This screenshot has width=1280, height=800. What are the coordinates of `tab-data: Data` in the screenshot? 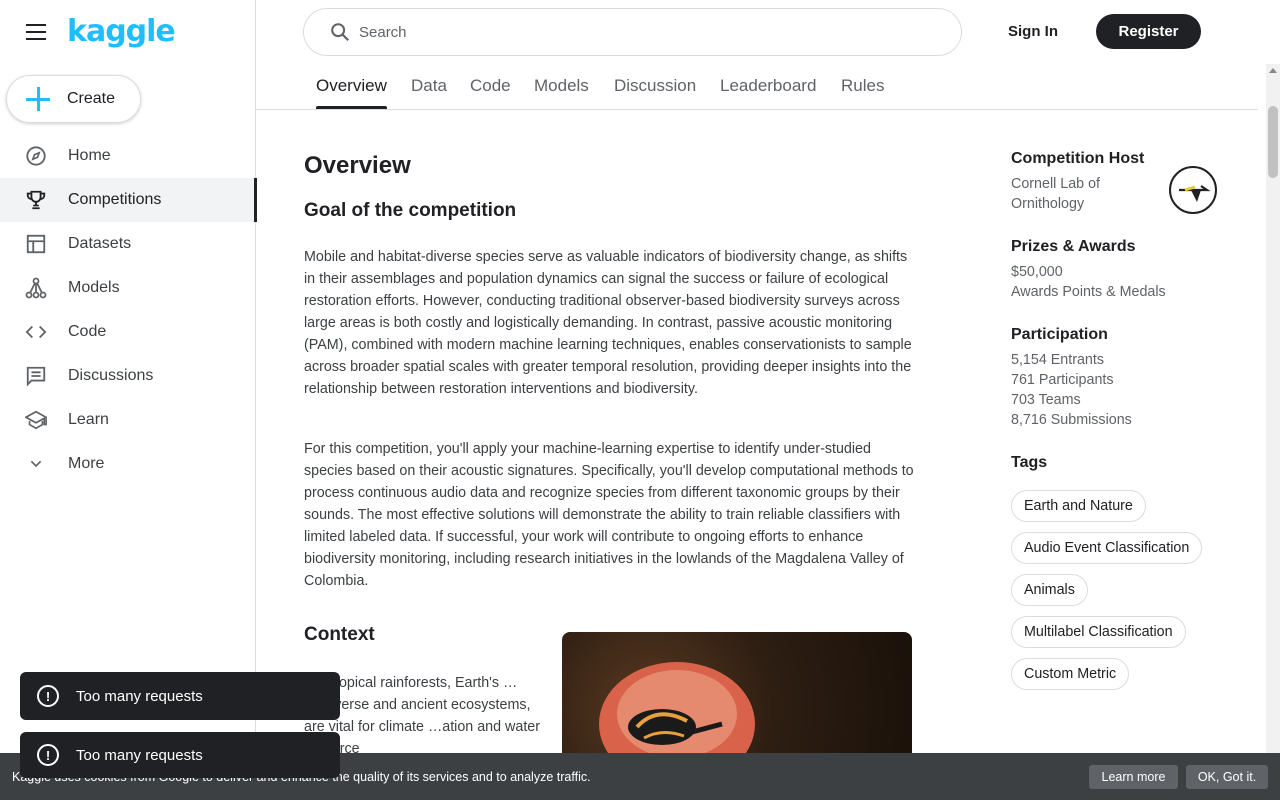 It's located at (429, 86).